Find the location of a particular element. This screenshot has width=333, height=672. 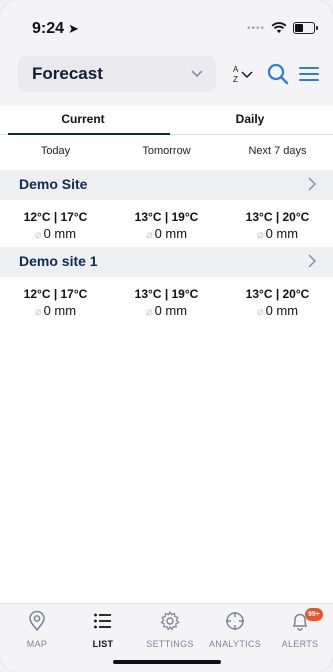

signal-dots-icon: •••• is located at coordinates (255, 28).